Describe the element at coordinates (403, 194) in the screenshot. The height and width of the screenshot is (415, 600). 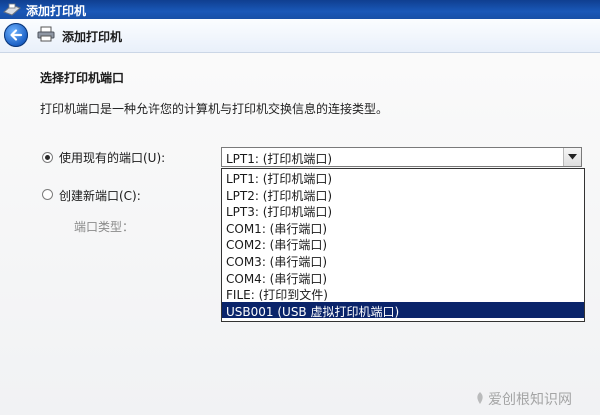
I see `port-option-lpt2: LPT2: (打印机端口)` at that location.